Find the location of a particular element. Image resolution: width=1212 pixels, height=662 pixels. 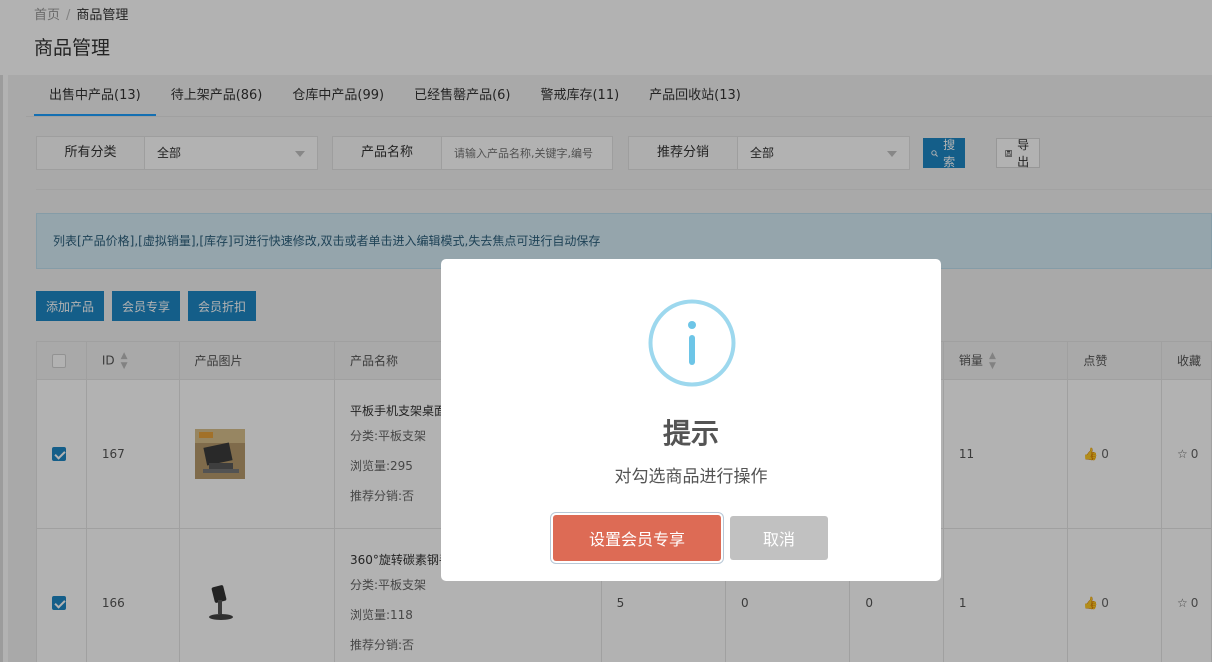

dialog-title: 提示 is located at coordinates (690, 433).